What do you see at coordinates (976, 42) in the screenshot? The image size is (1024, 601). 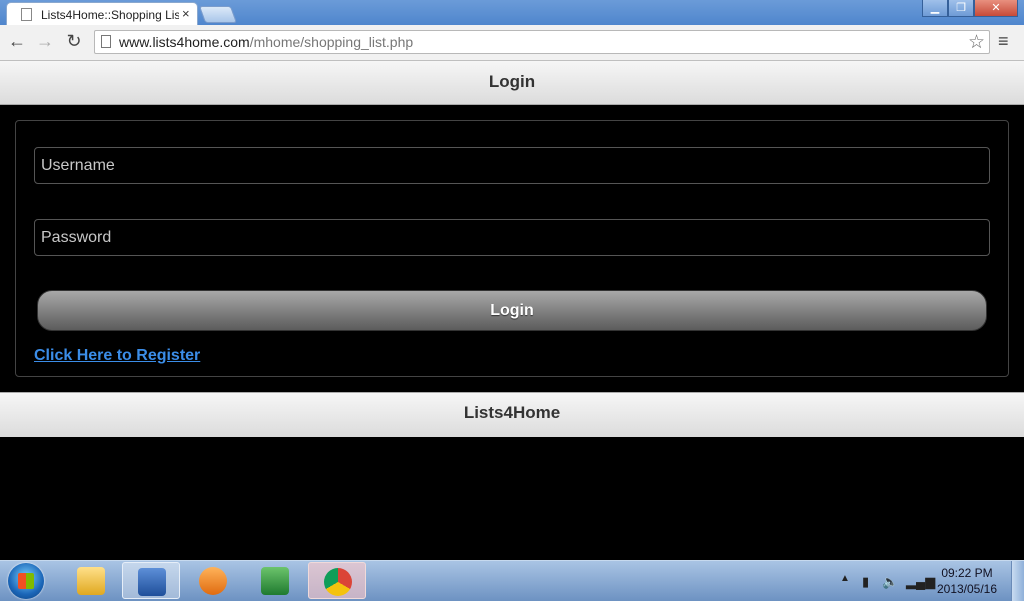 I see `star-icon: ☆` at bounding box center [976, 42].